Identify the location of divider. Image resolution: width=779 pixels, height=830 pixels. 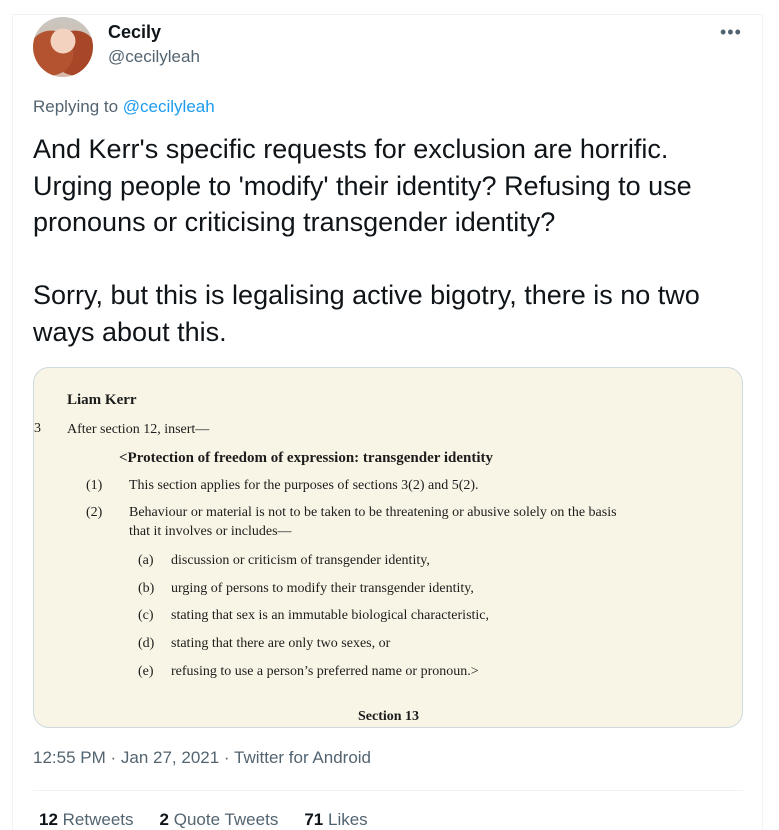
(388, 790).